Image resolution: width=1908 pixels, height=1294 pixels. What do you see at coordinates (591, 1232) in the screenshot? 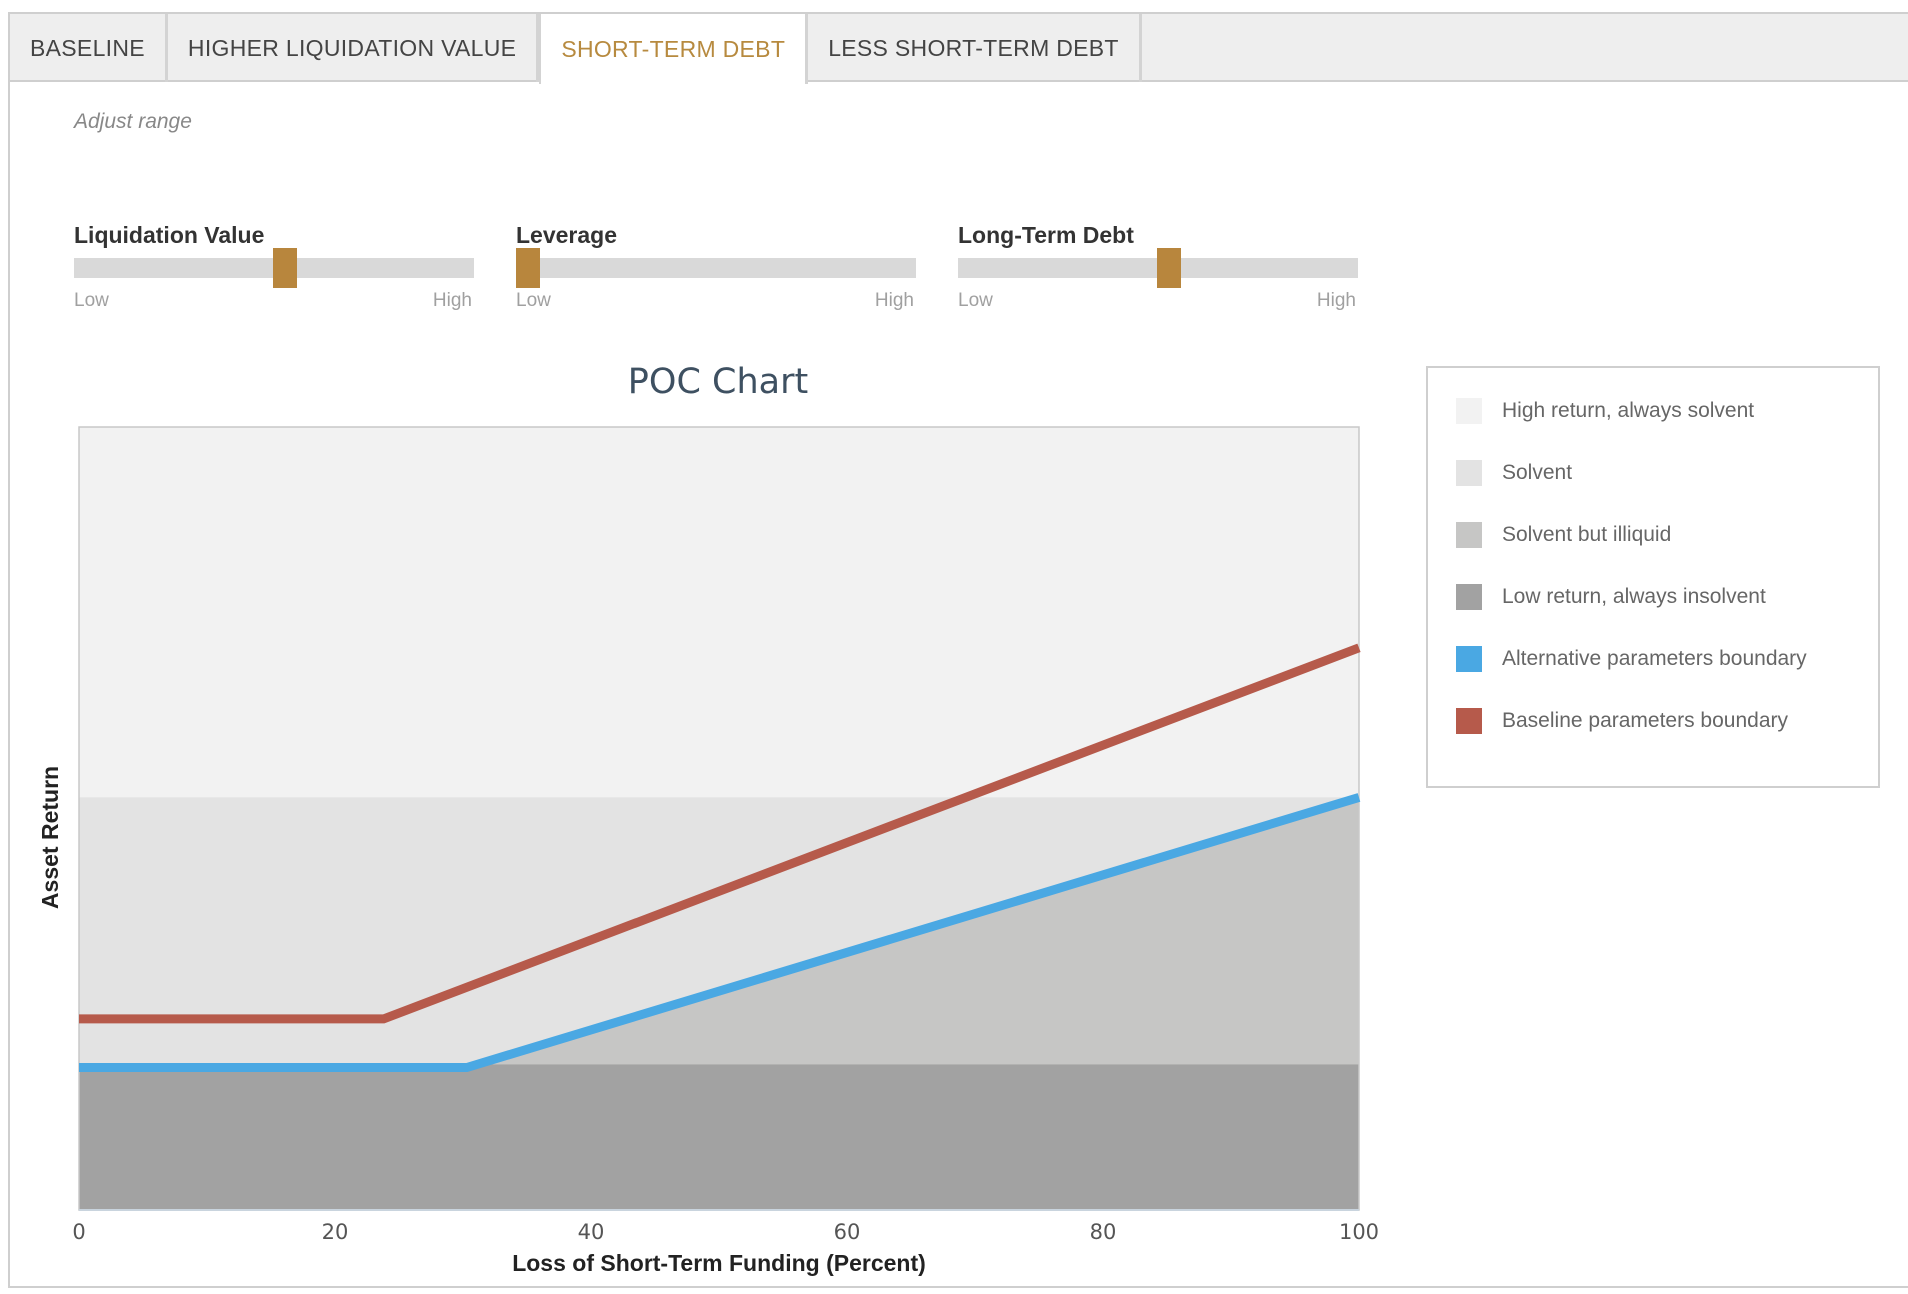
I see `x-tick-label: 40` at bounding box center [591, 1232].